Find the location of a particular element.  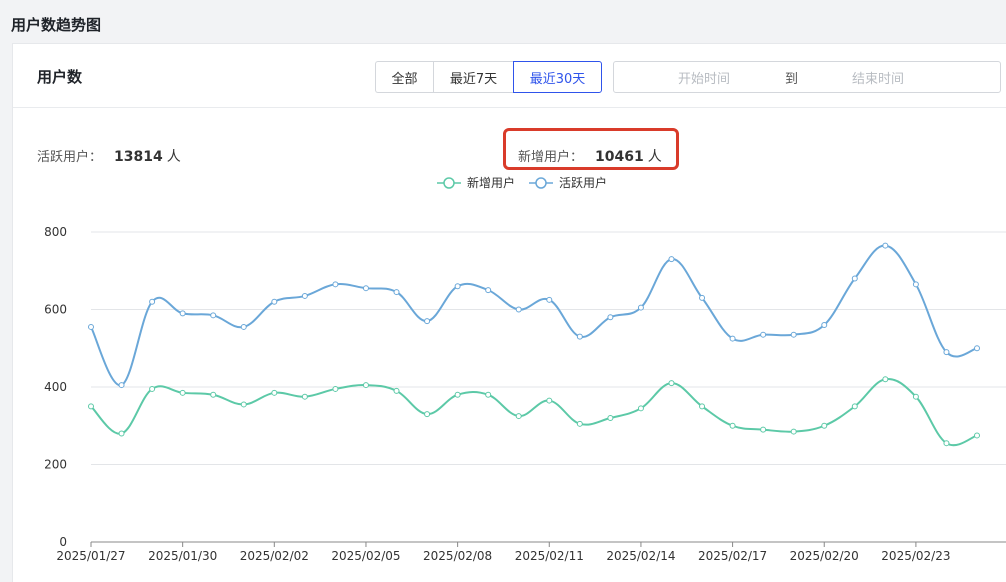

legend-label: 新增用户 is located at coordinates (491, 182).